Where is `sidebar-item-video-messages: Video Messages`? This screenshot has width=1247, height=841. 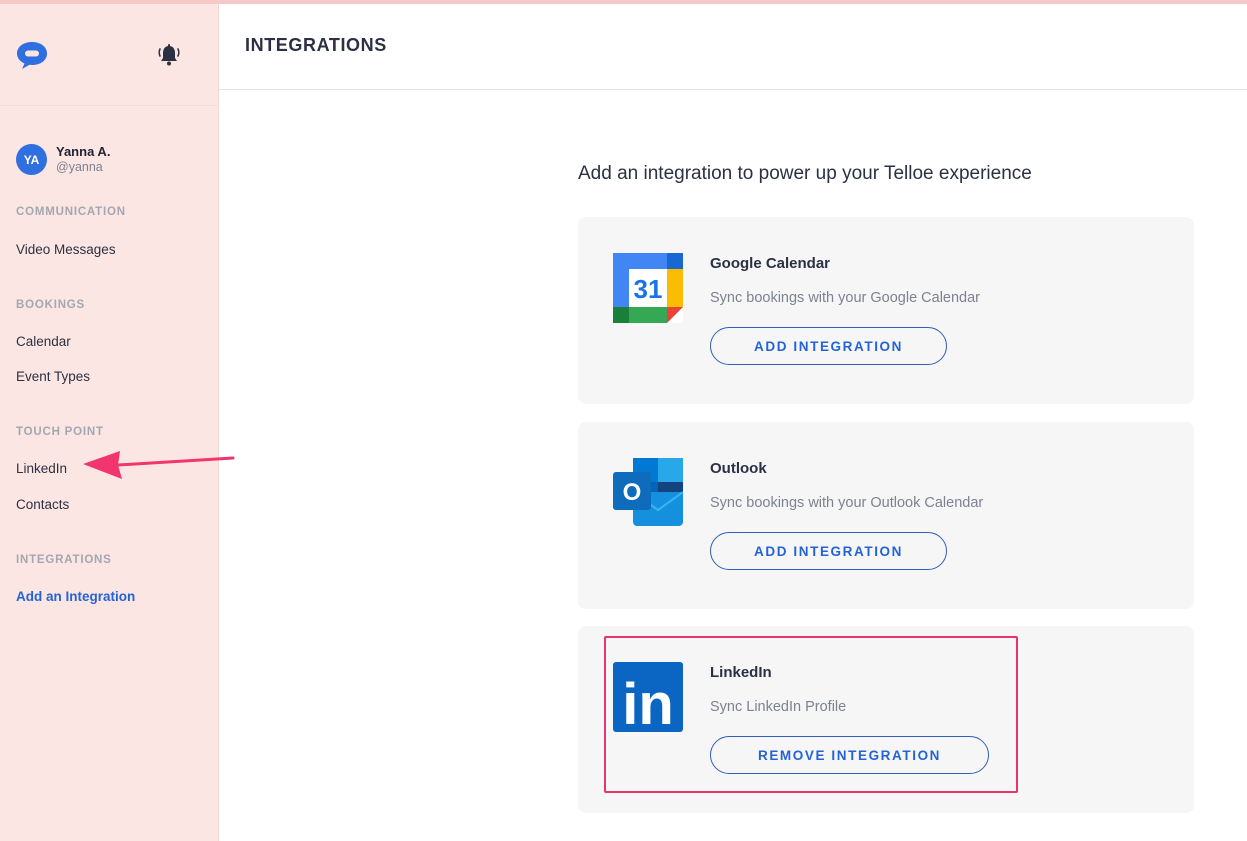 sidebar-item-video-messages: Video Messages is located at coordinates (66, 249).